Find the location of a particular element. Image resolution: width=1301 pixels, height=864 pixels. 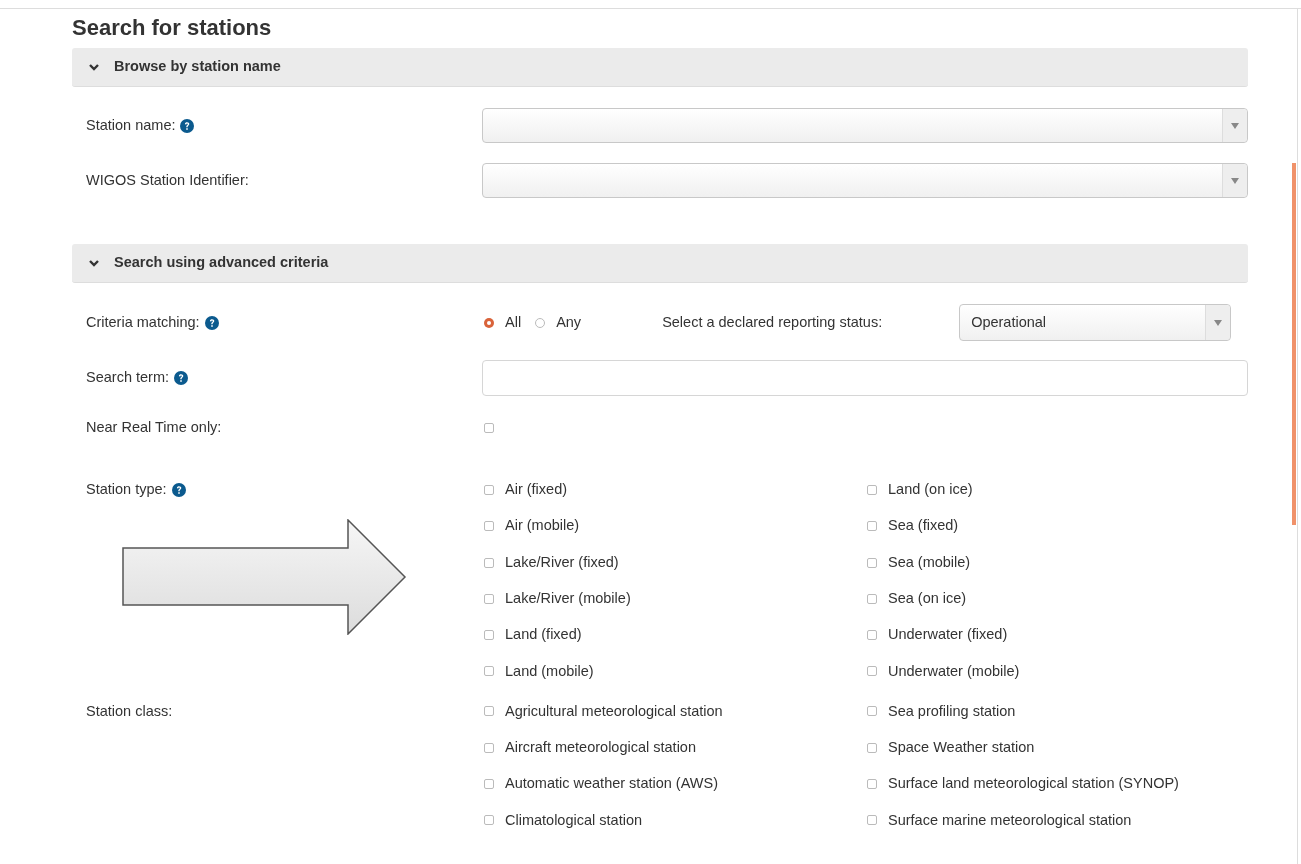

radio-label: All is located at coordinates (513, 322).